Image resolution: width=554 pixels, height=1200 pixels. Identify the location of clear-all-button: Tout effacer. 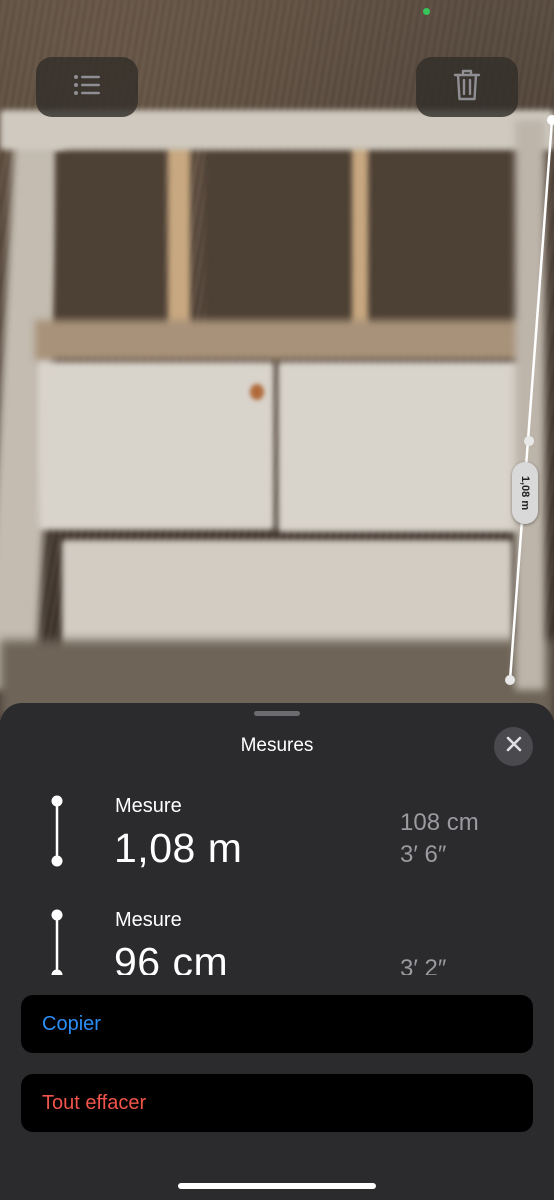
(277, 1103).